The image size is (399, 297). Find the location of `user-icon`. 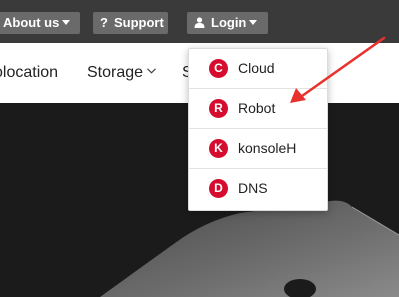

user-icon is located at coordinates (199, 22).